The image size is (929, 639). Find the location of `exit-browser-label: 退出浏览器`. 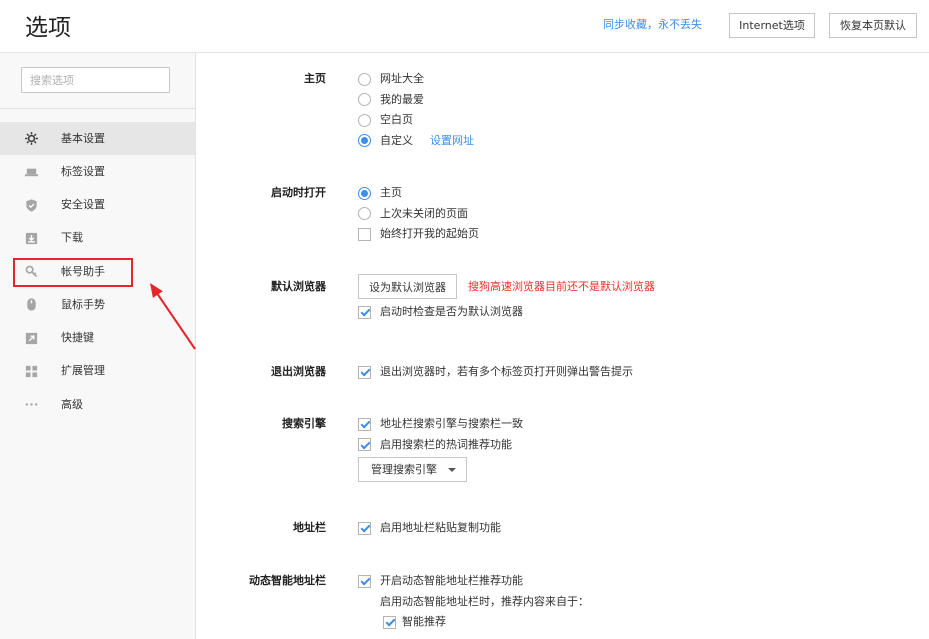

exit-browser-label: 退出浏览器 is located at coordinates (298, 371).